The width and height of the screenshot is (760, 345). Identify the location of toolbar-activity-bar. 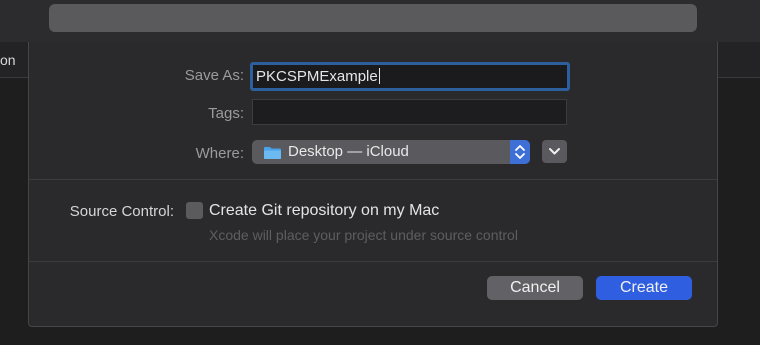
(373, 18).